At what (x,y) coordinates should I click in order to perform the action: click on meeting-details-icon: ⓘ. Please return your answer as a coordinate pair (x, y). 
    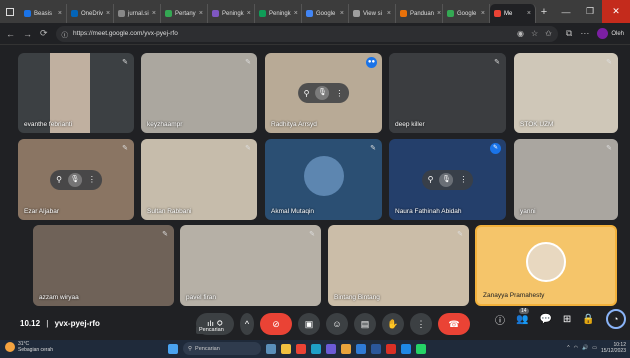
    Looking at the image, I should click on (500, 319).